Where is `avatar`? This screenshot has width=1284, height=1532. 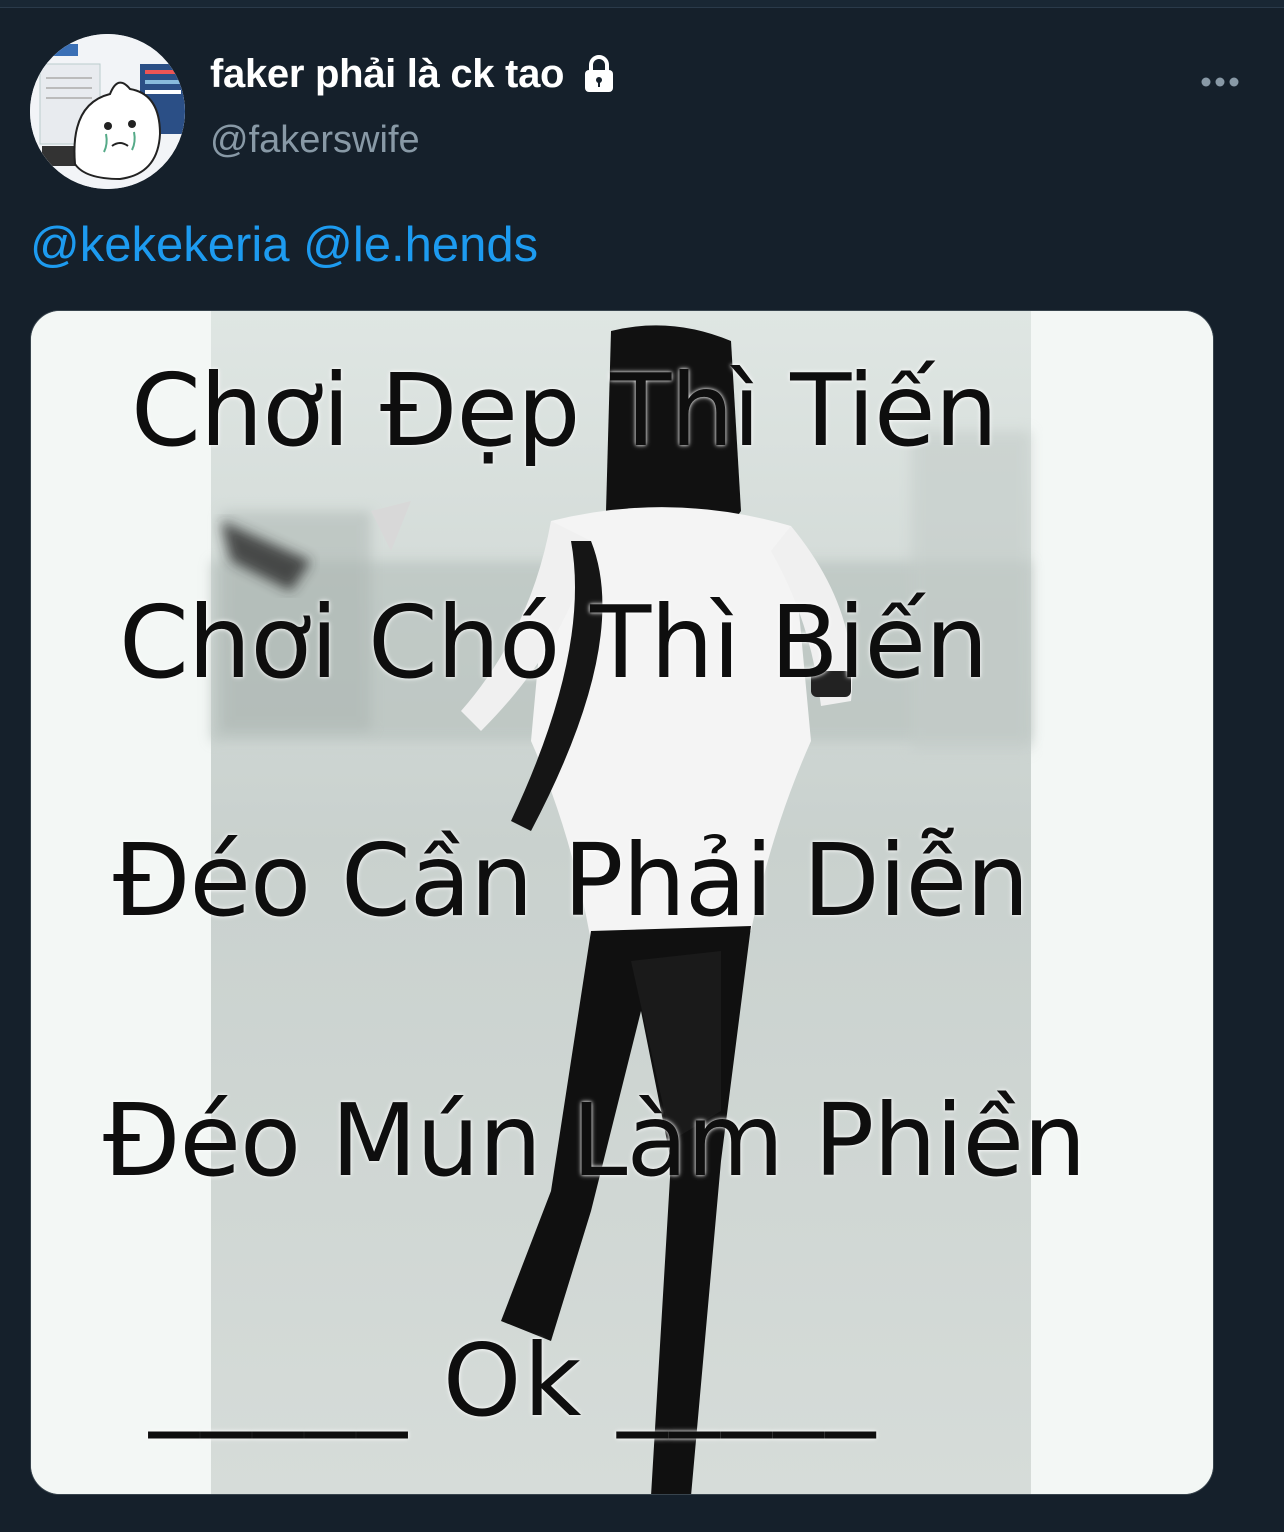
avatar is located at coordinates (107, 111).